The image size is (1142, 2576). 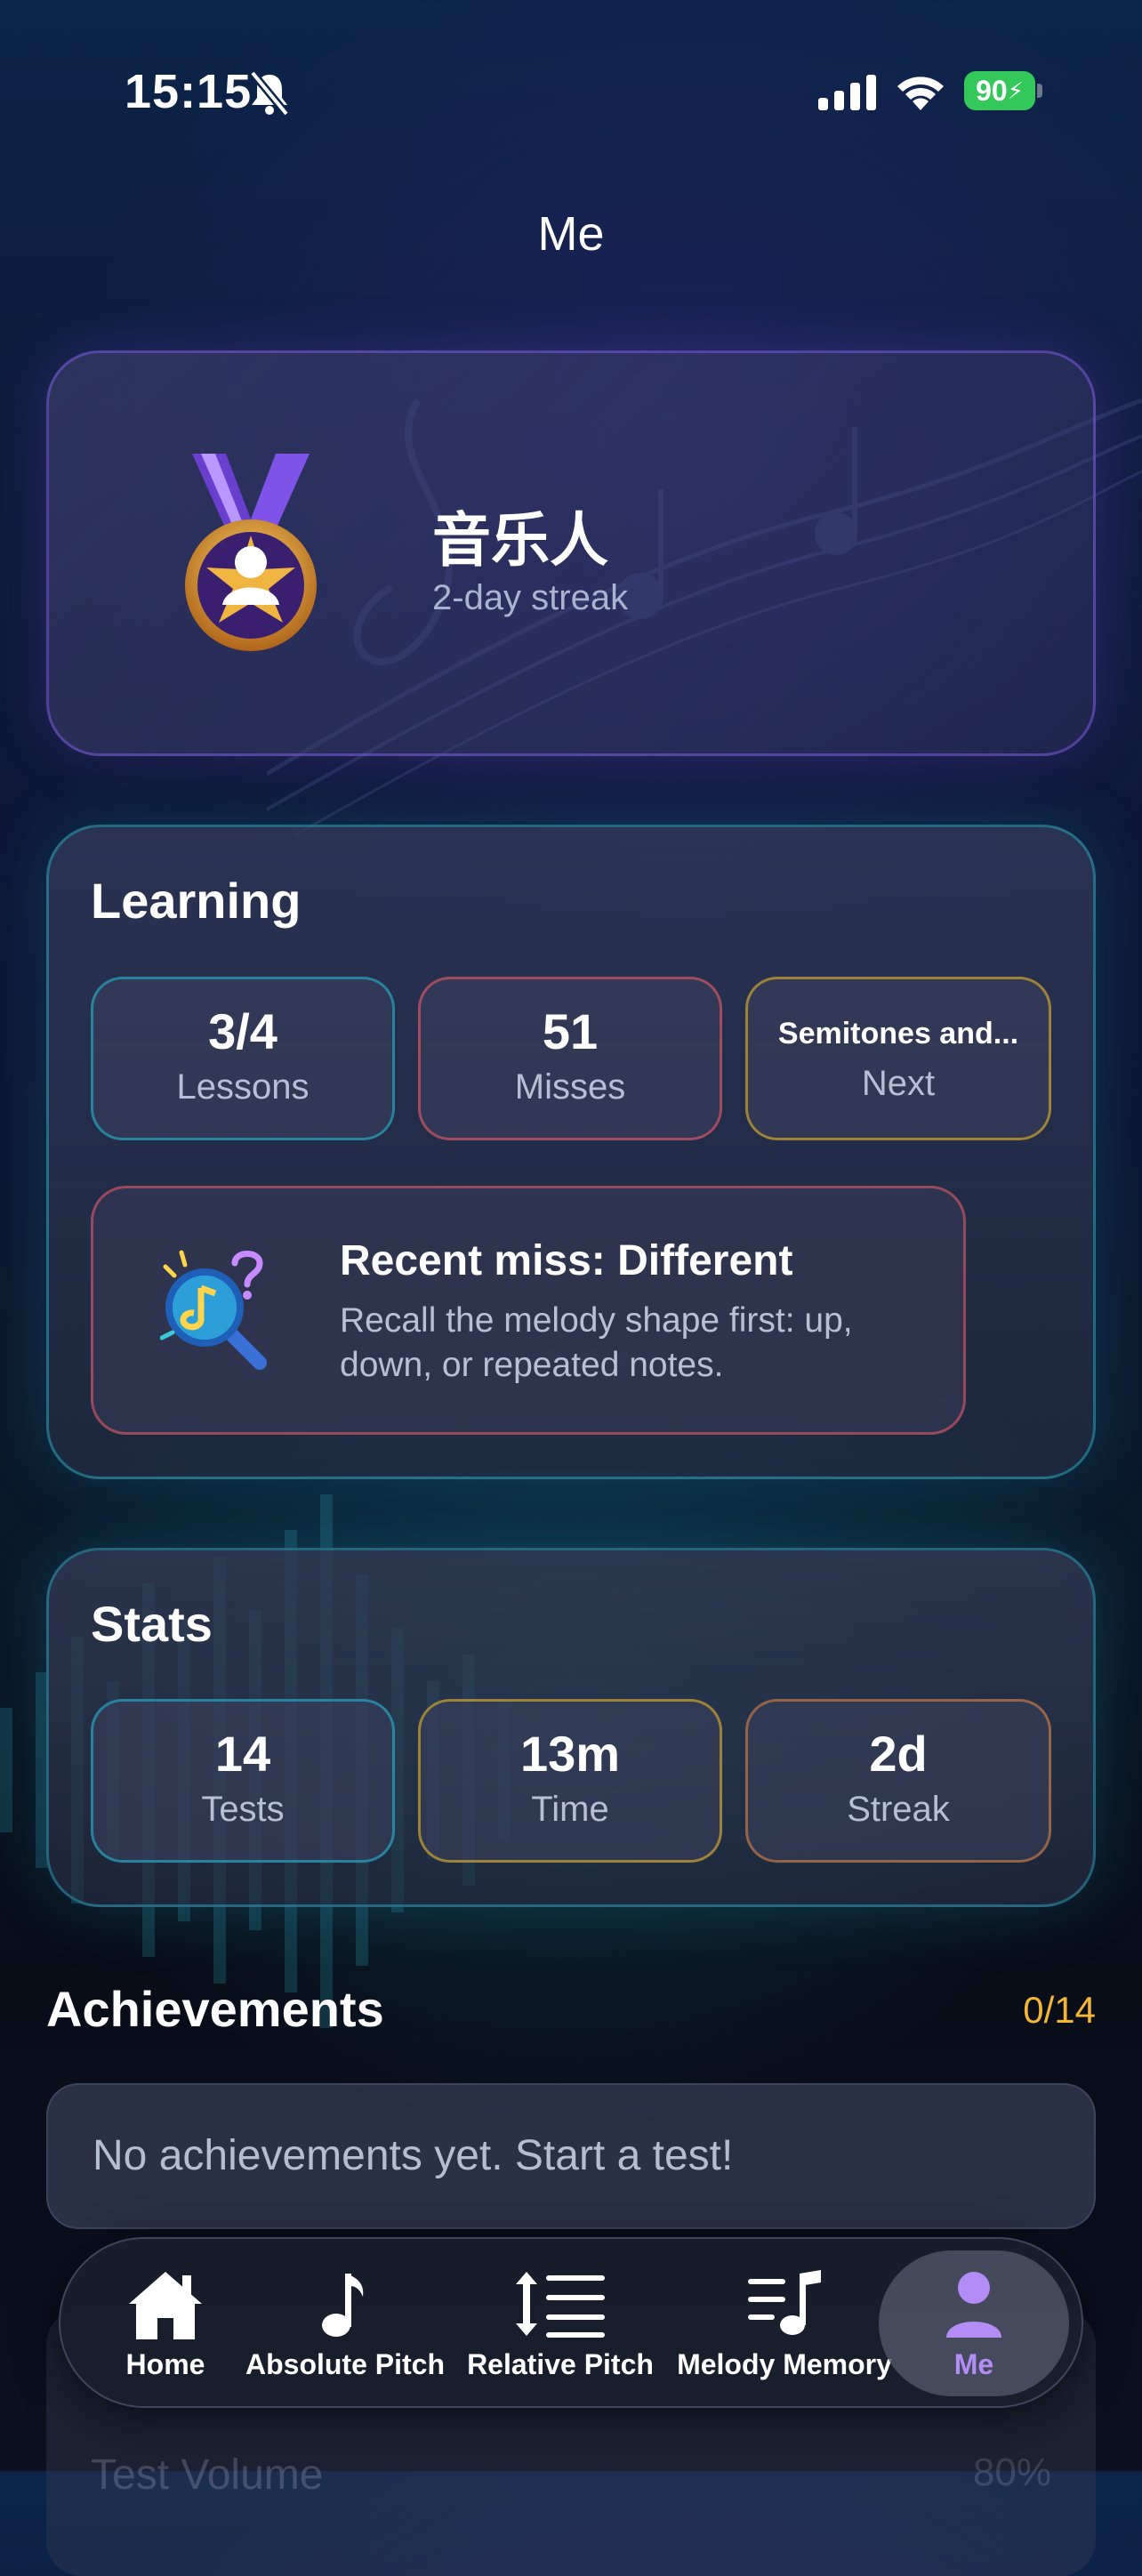 I want to click on tab-relative-pitch-label: Relative Pitch, so click(x=560, y=2364).